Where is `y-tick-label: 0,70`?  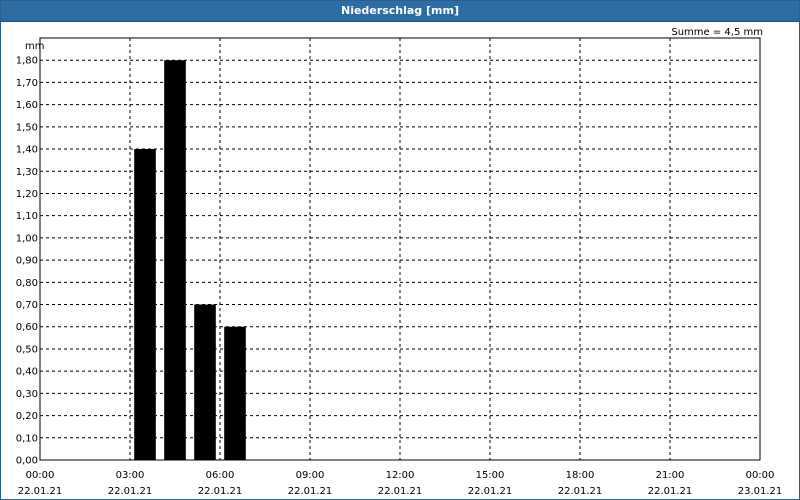 y-tick-label: 0,70 is located at coordinates (27, 305).